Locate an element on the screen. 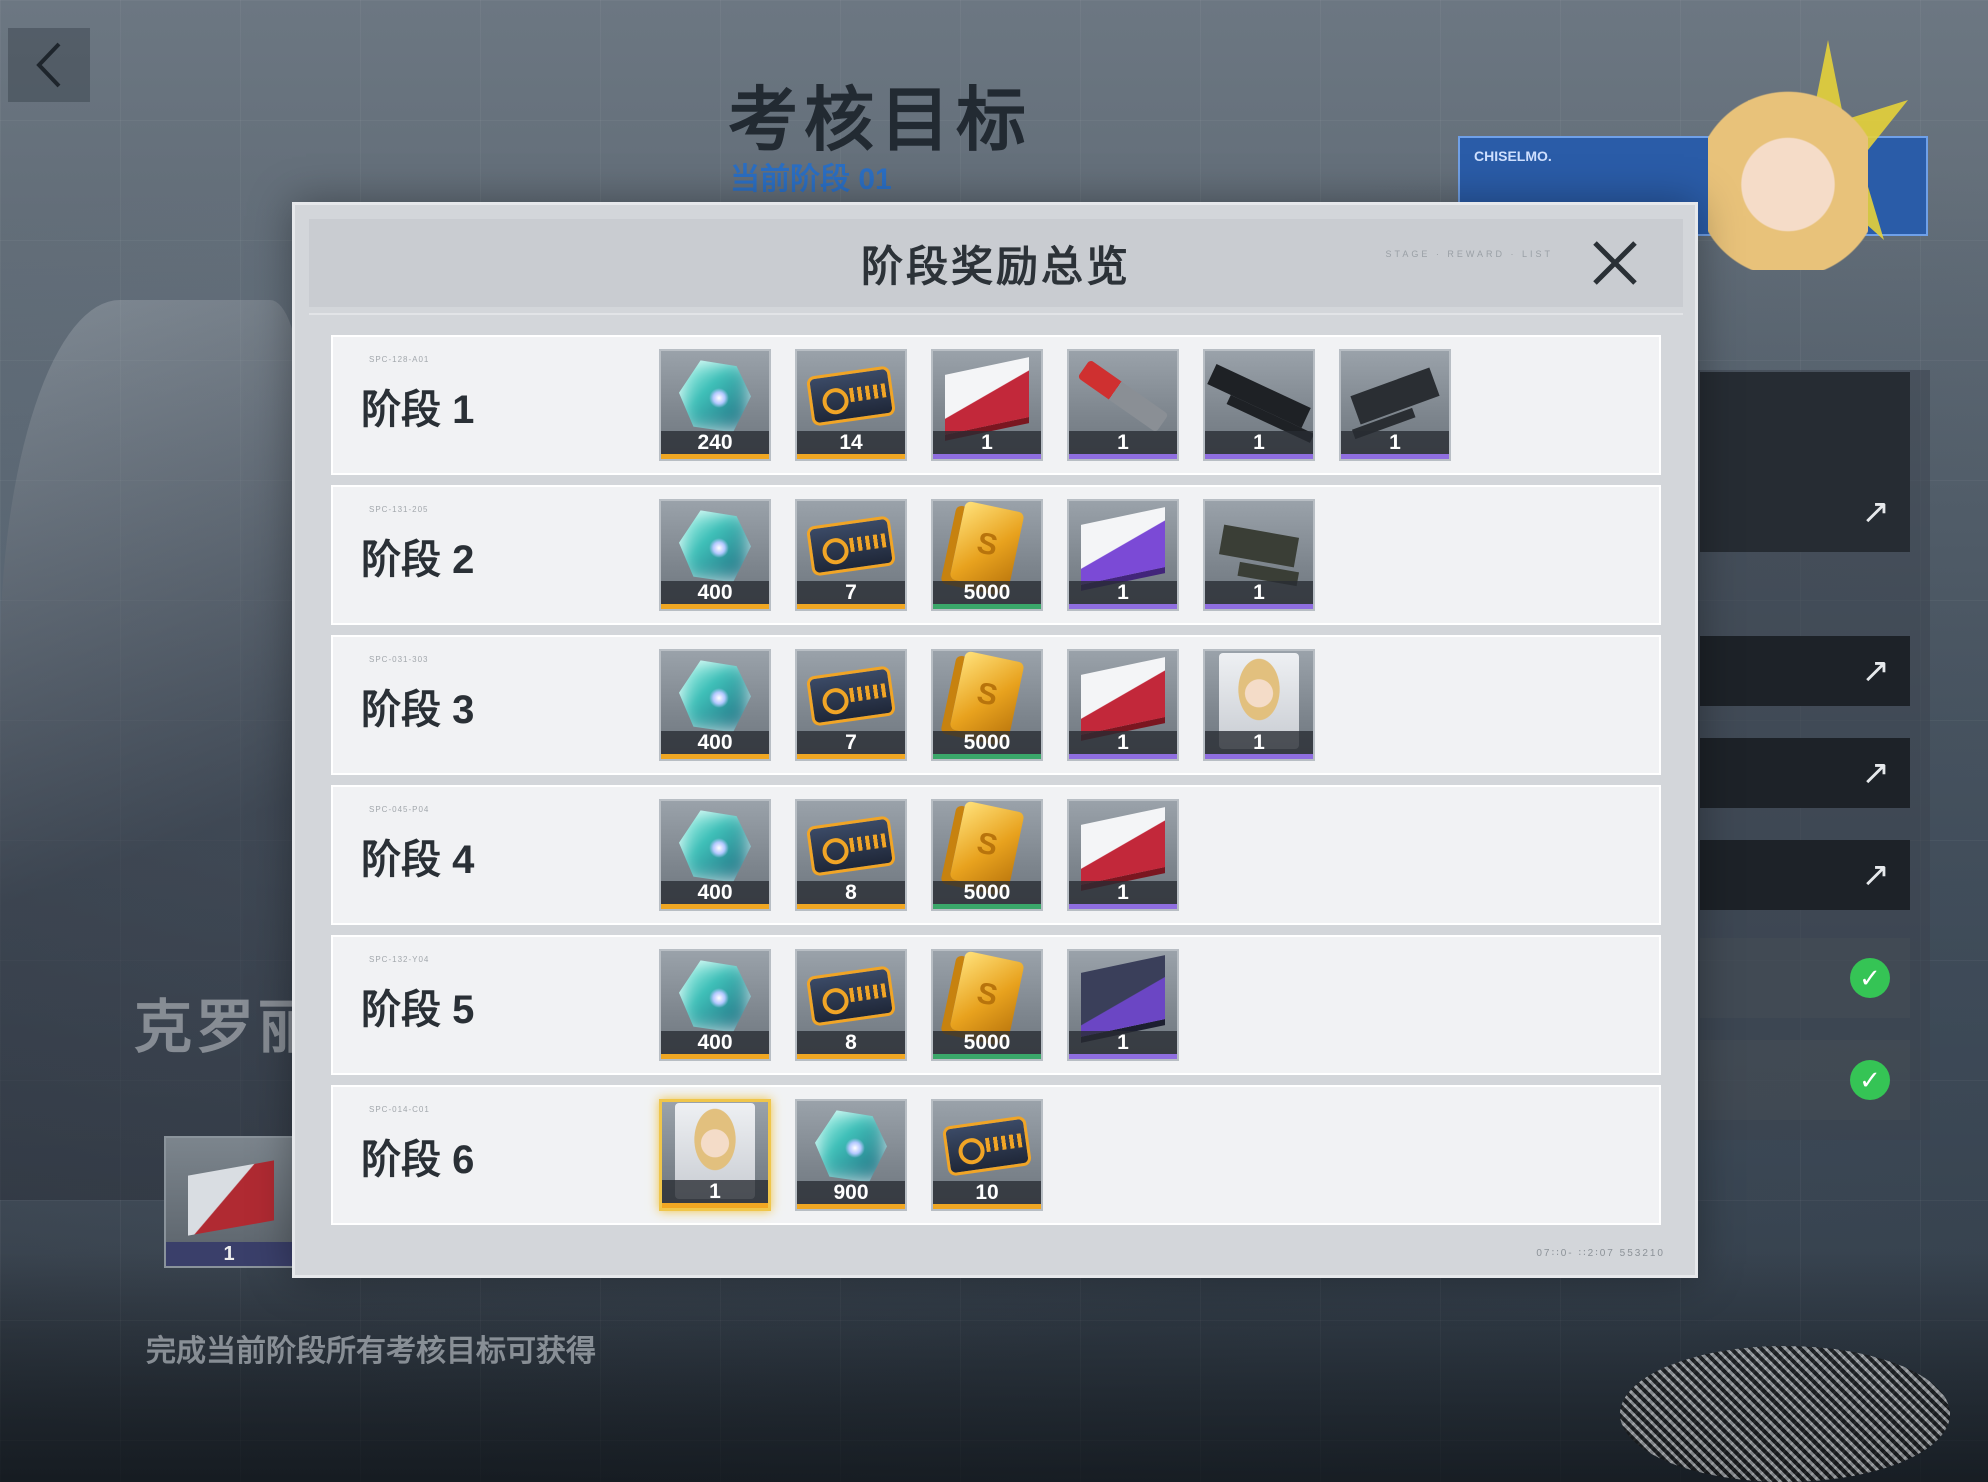 The image size is (1988, 1482). stage-code: SPC-132-Y04 is located at coordinates (399, 959).